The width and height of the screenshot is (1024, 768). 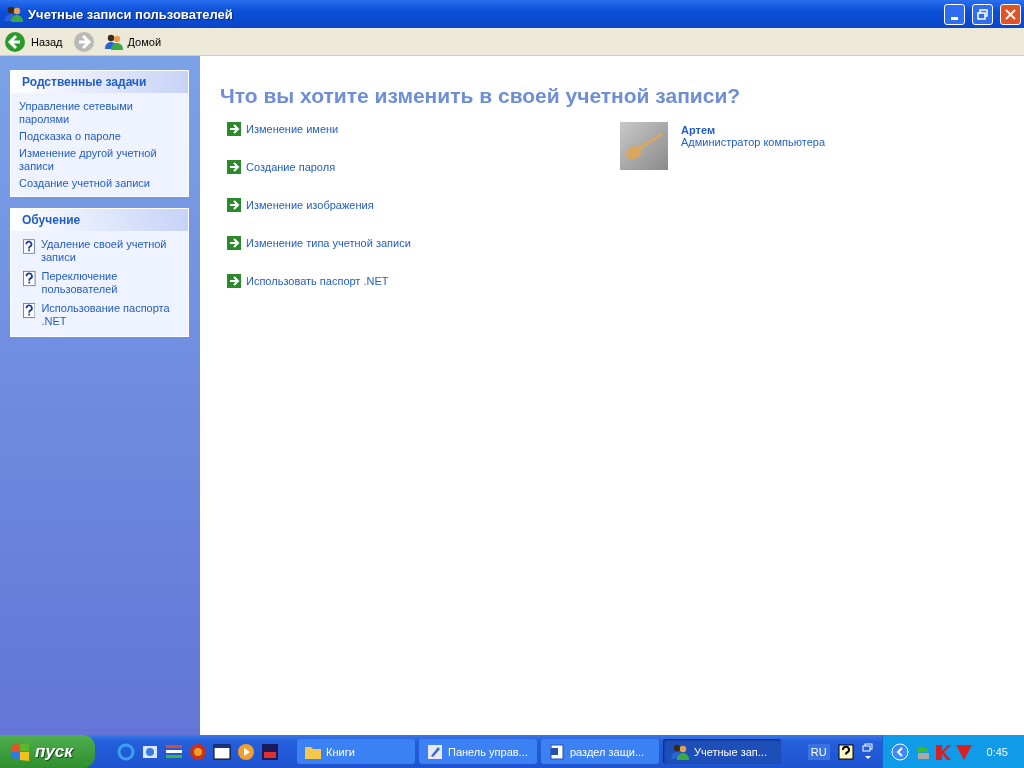 I want to click on back-button: Назад, so click(x=36, y=41).